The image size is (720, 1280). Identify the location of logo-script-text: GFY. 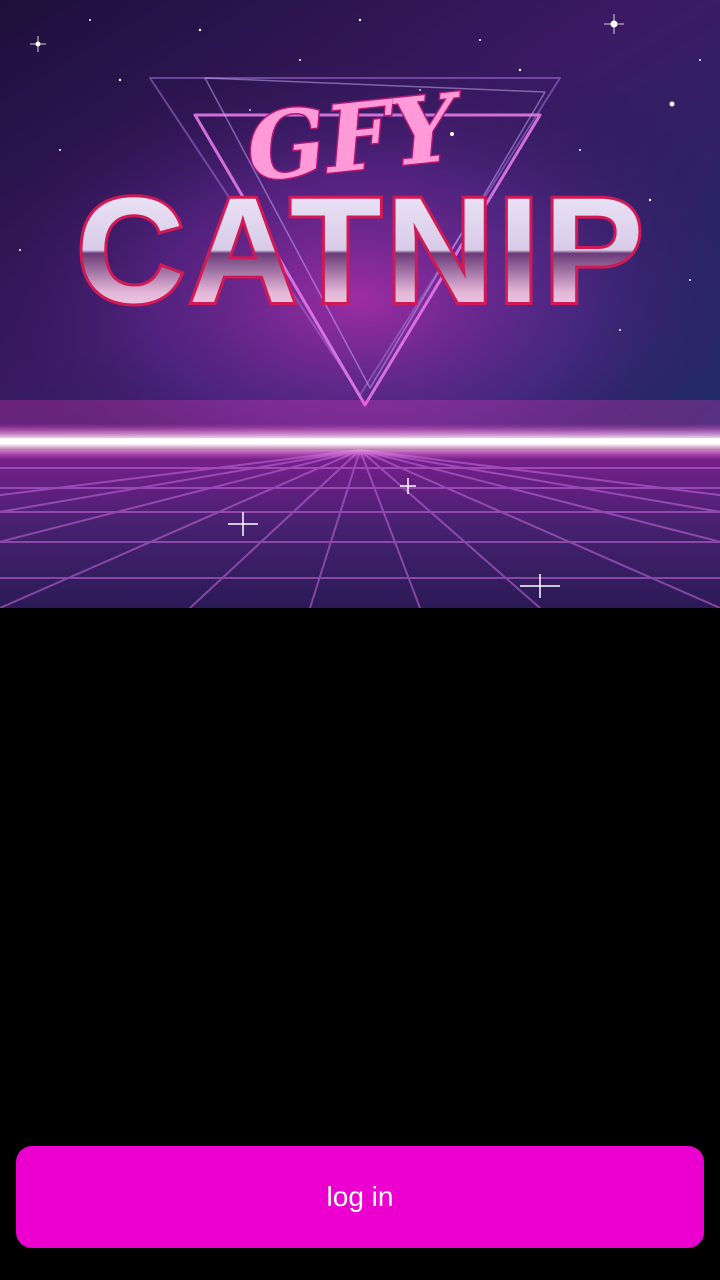
(356, 137).